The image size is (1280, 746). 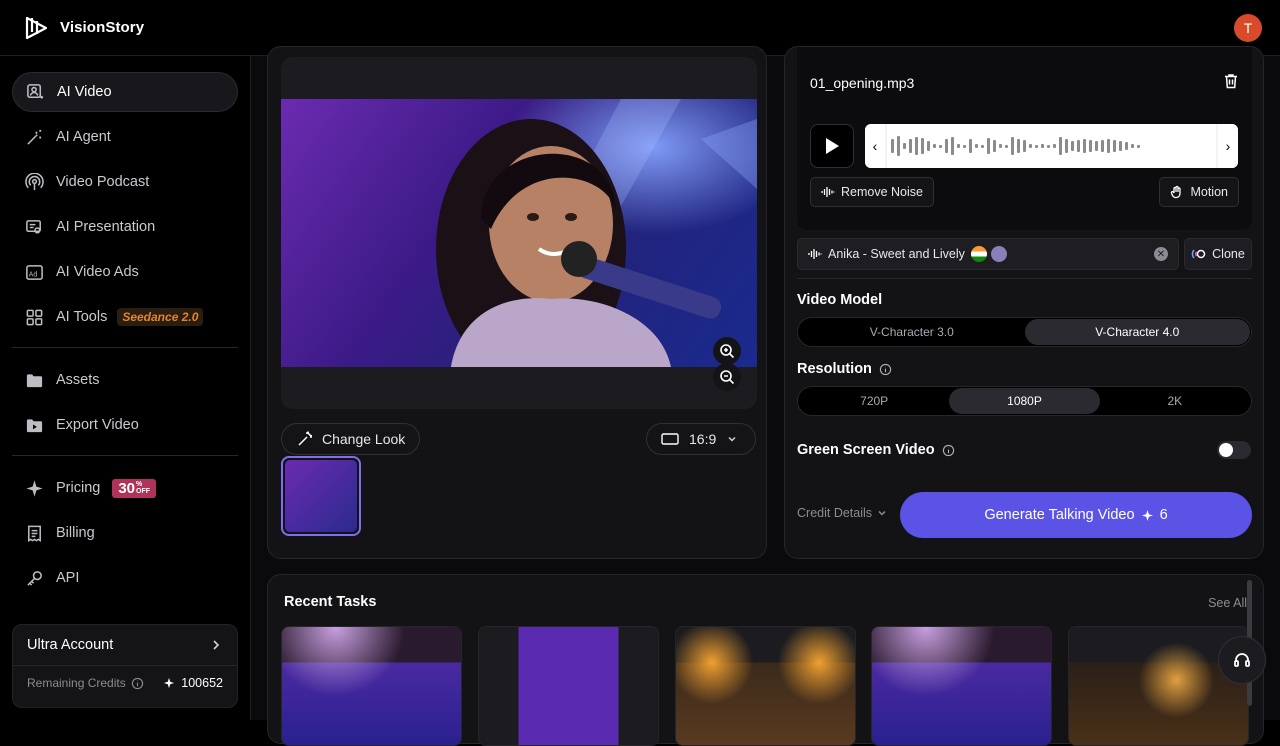 I want to click on brand-name: VisionStory, so click(x=102, y=27).